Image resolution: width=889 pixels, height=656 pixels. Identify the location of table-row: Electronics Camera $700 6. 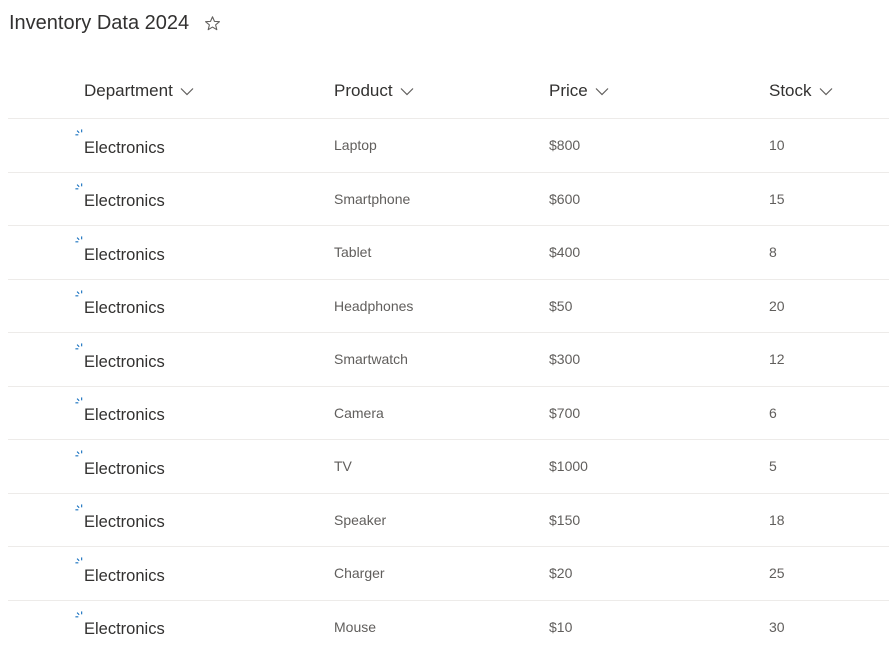
(448, 414).